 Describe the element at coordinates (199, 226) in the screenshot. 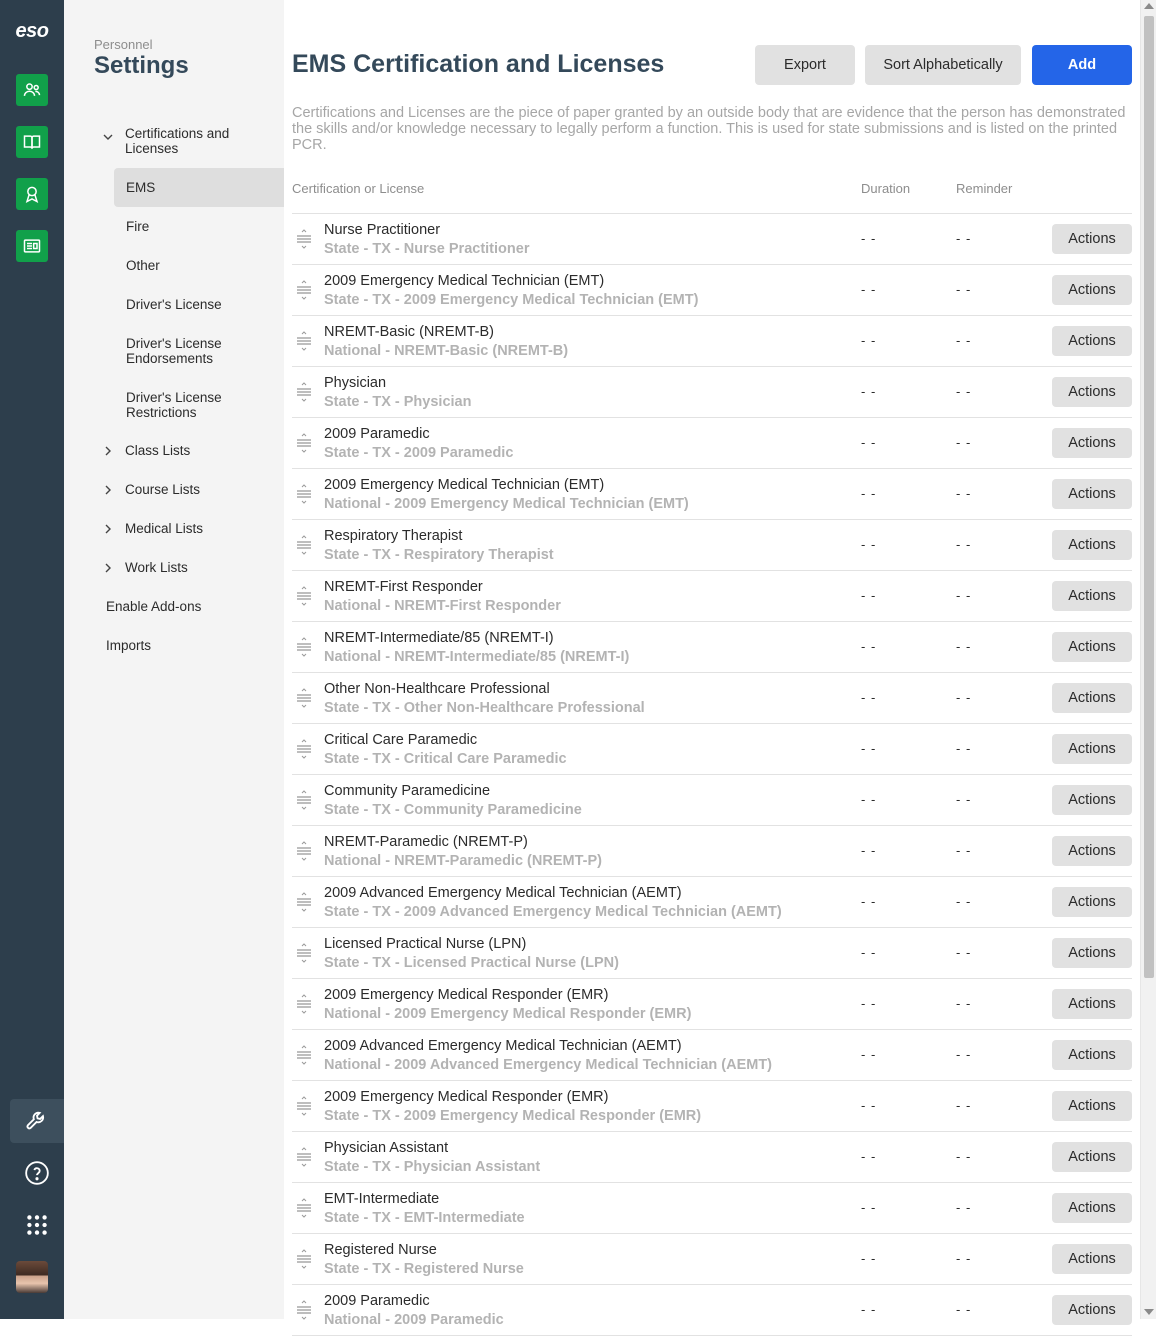

I see `sidebar-item-fire: Fire` at that location.